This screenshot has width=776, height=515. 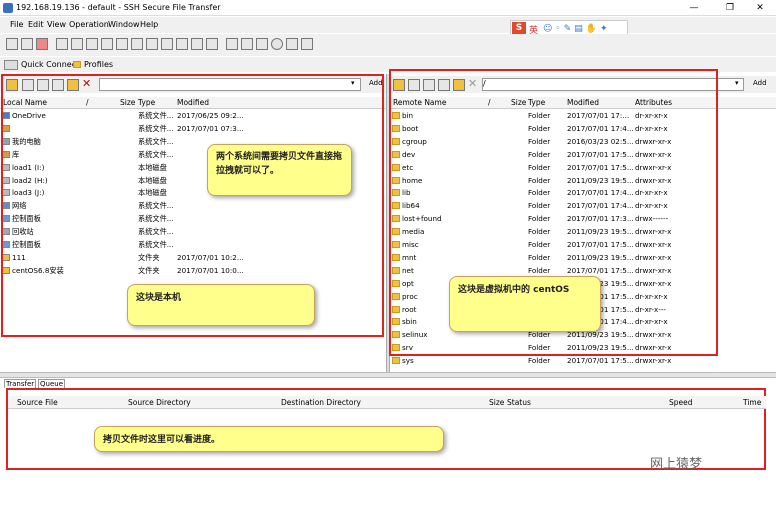 What do you see at coordinates (519, 402) in the screenshot?
I see `col-status: Status` at bounding box center [519, 402].